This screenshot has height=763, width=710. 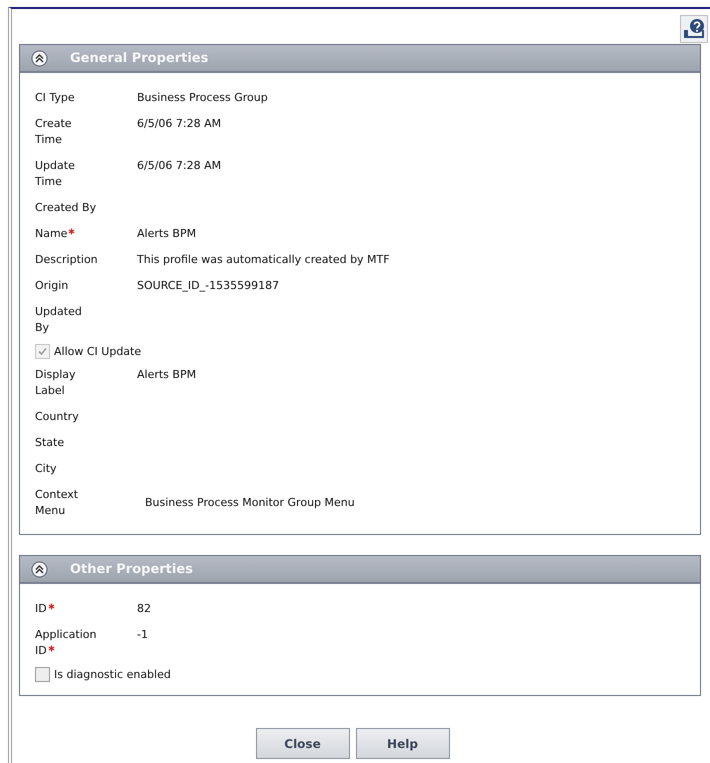 What do you see at coordinates (55, 174) in the screenshot?
I see `field-label: Update Time` at bounding box center [55, 174].